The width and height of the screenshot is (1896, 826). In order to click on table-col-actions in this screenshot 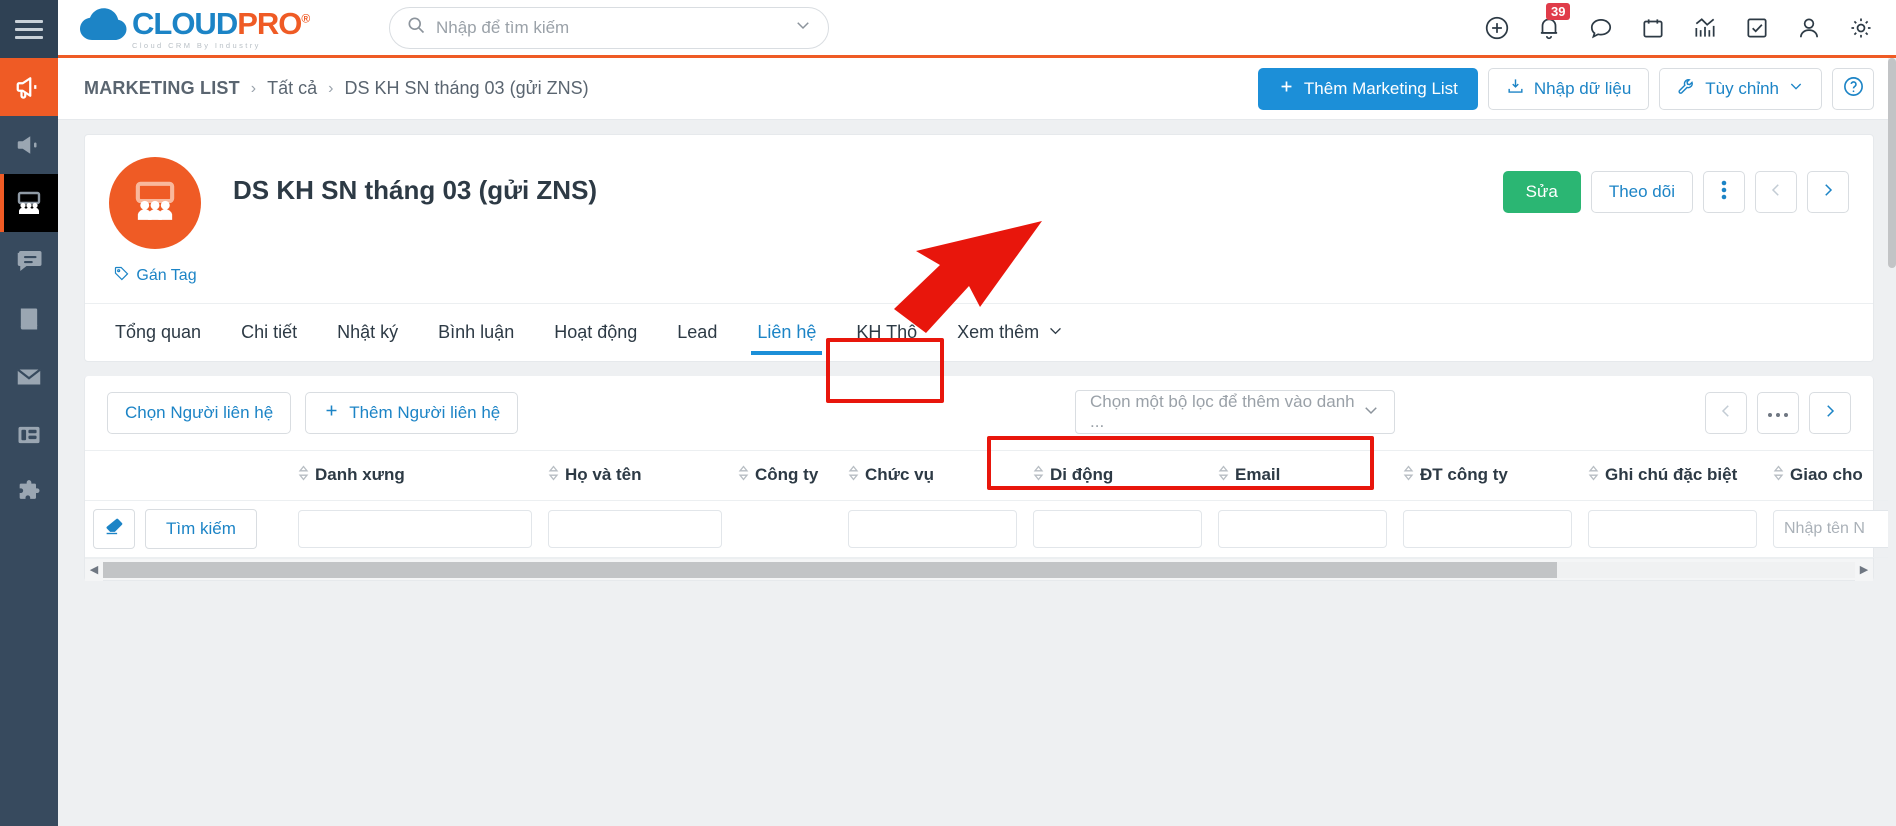, I will do `click(187, 476)`.